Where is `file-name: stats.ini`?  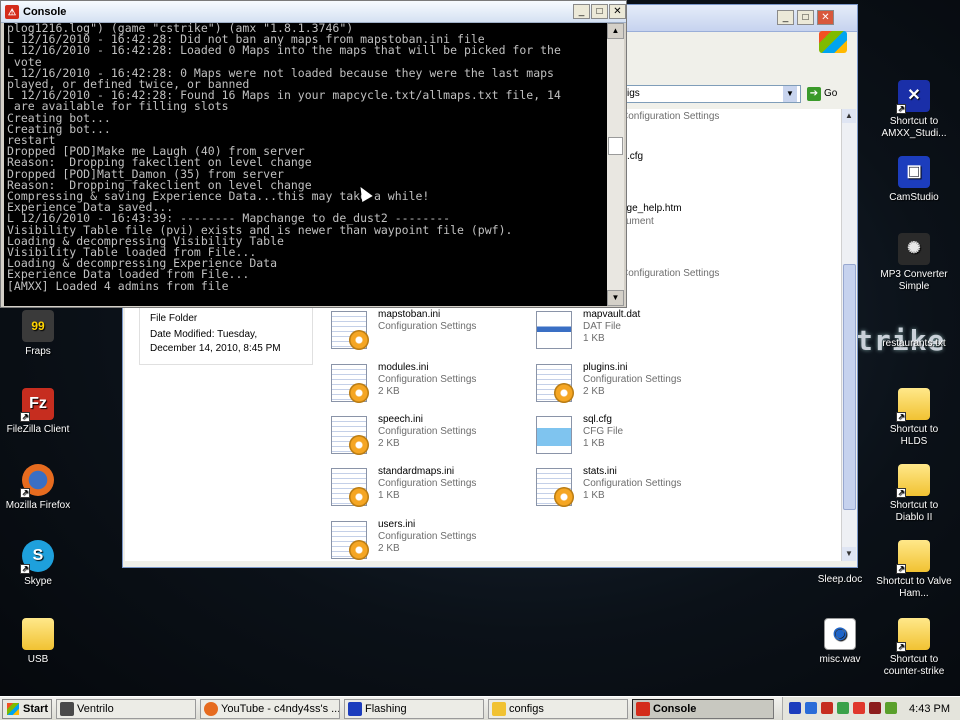 file-name: stats.ini is located at coordinates (600, 471).